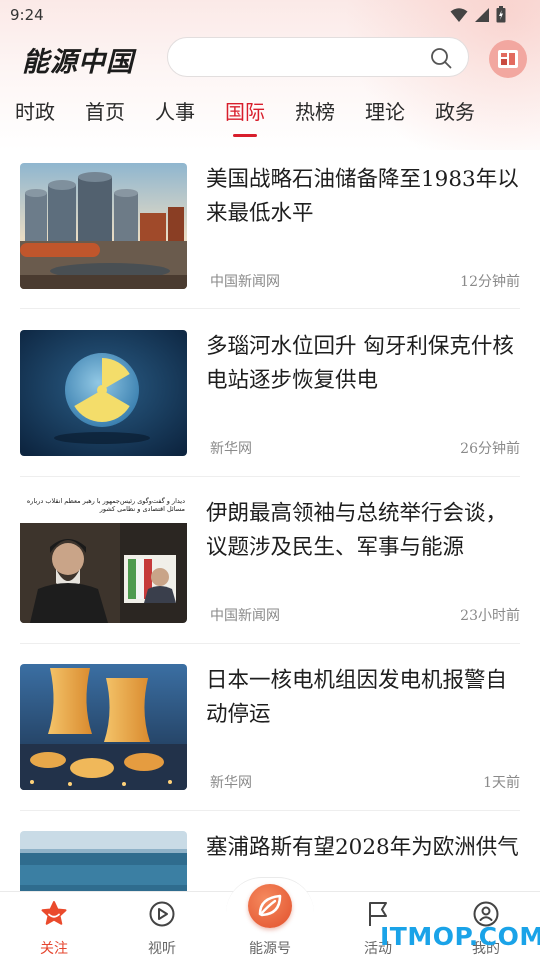 The height and width of the screenshot is (960, 540). Describe the element at coordinates (54, 926) in the screenshot. I see `nav-follow: 关注` at that location.